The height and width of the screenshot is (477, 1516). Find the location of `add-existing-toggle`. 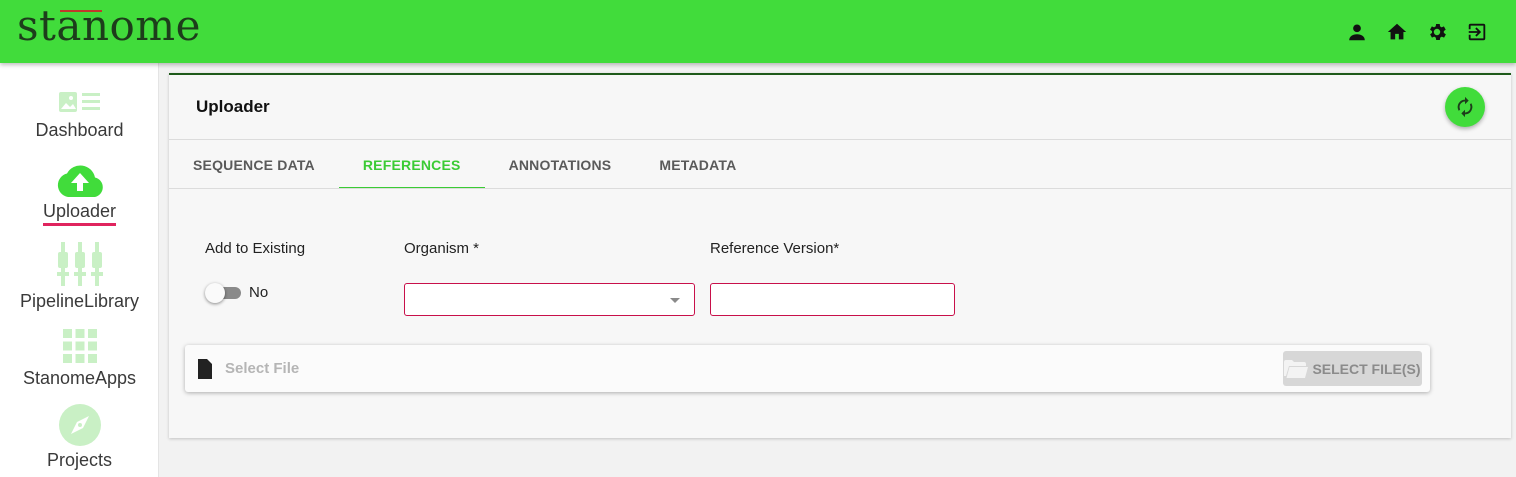

add-existing-toggle is located at coordinates (223, 293).